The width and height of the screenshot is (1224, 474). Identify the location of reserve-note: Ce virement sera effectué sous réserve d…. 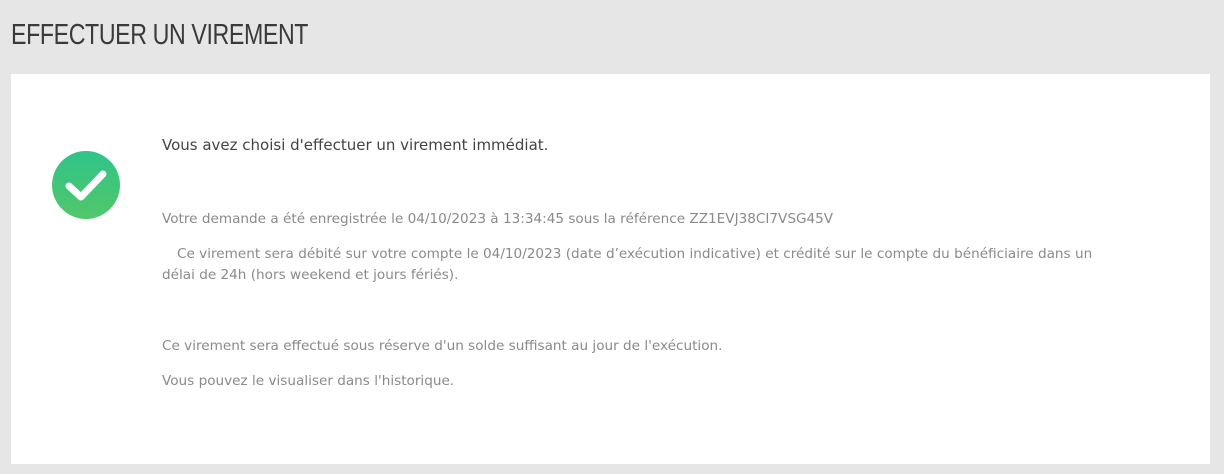
(442, 346).